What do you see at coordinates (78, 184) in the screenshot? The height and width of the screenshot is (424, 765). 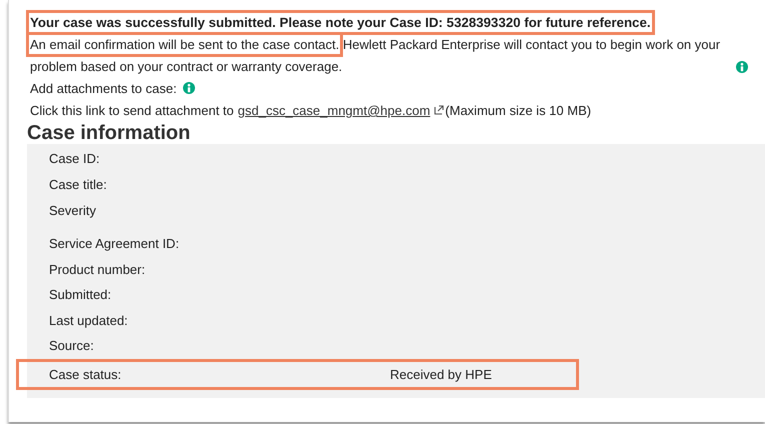 I see `field-label: Case title:` at bounding box center [78, 184].